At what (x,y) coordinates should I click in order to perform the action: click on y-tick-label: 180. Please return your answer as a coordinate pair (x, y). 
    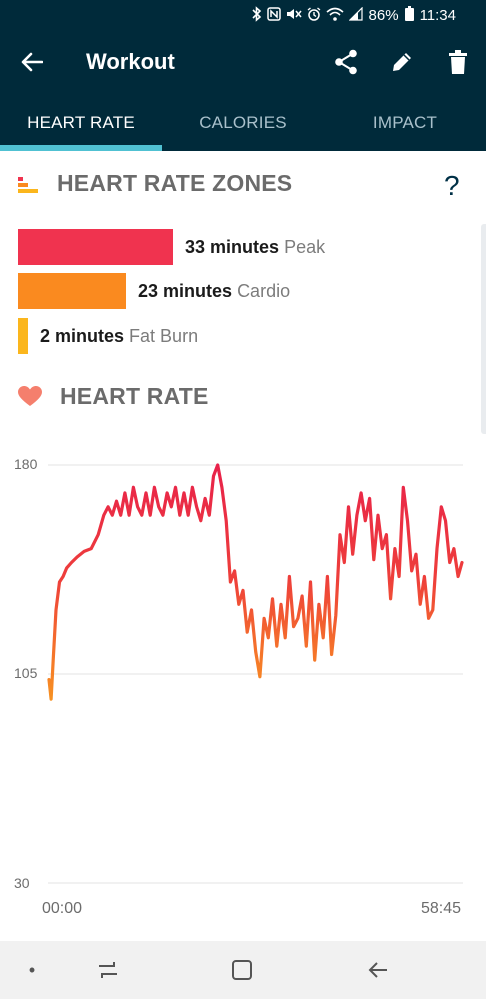
    Looking at the image, I should click on (26, 464).